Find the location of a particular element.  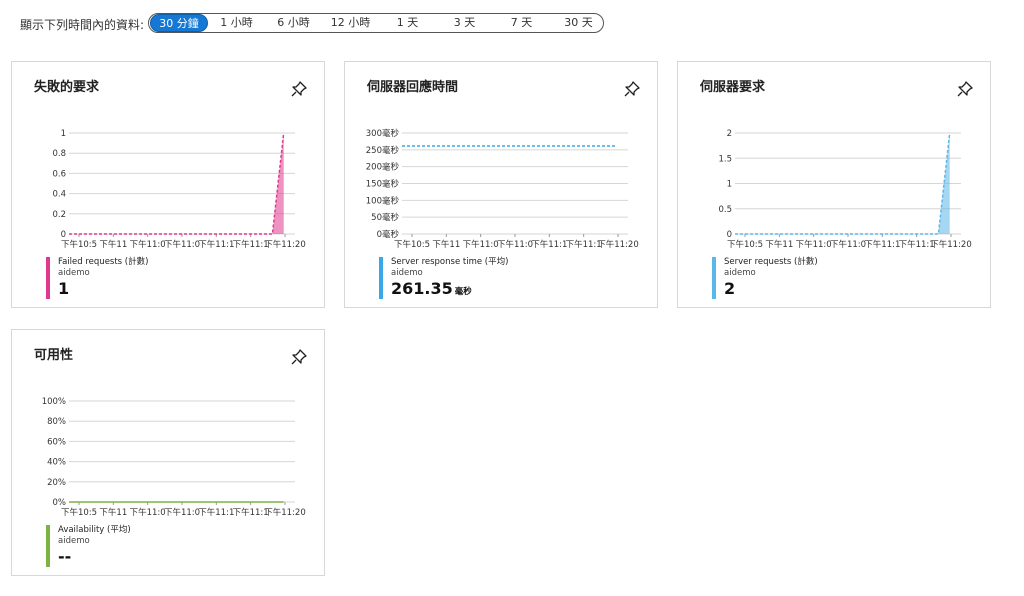

y-tick-label: 250毫秒 is located at coordinates (383, 150).